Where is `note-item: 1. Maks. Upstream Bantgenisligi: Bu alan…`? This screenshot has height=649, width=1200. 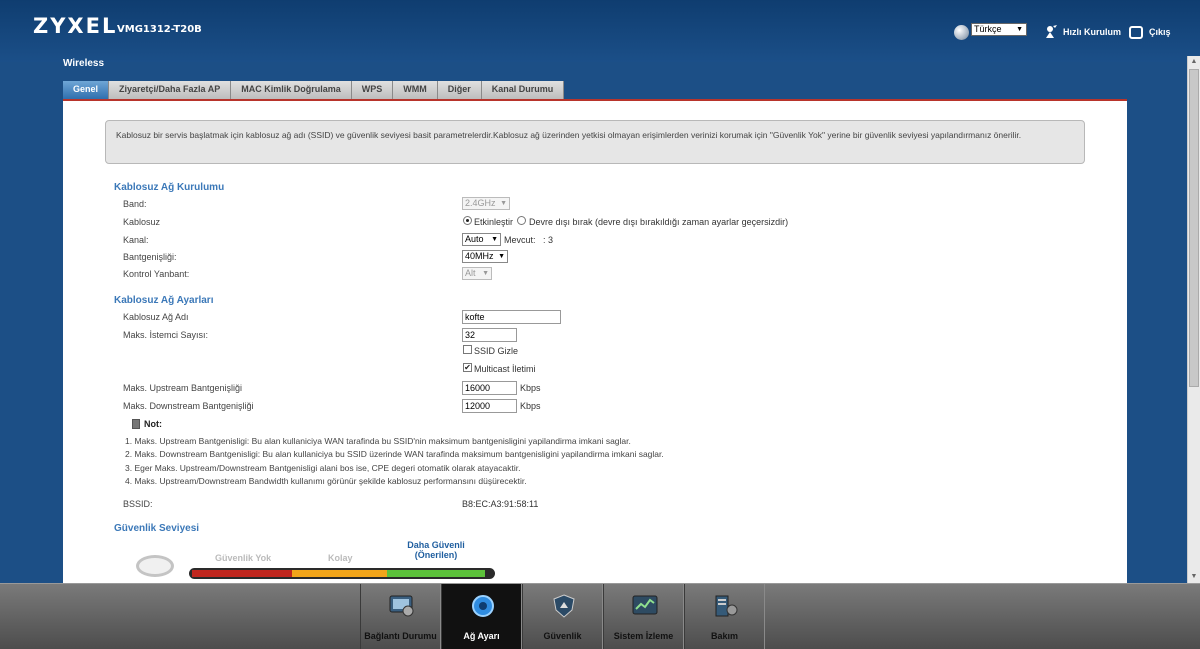 note-item: 1. Maks. Upstream Bantgenisligi: Bu alan… is located at coordinates (378, 441).